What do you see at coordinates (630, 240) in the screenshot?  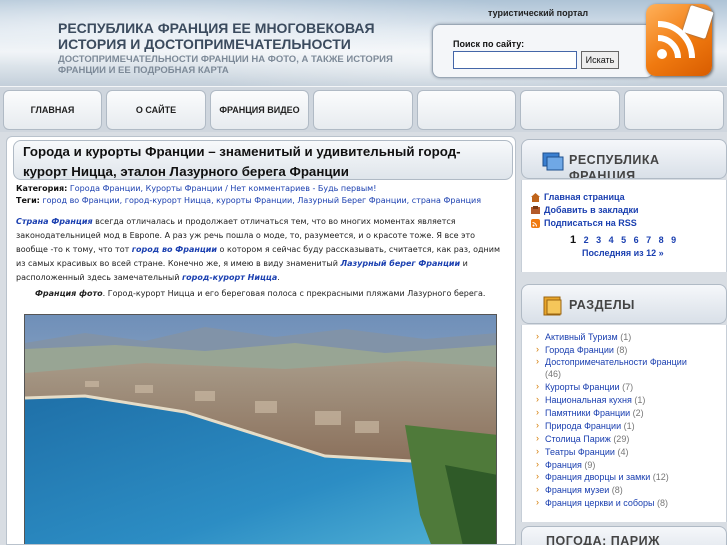 I see `pagination-pages: 2 3 4 5 6 7 8 9` at bounding box center [630, 240].